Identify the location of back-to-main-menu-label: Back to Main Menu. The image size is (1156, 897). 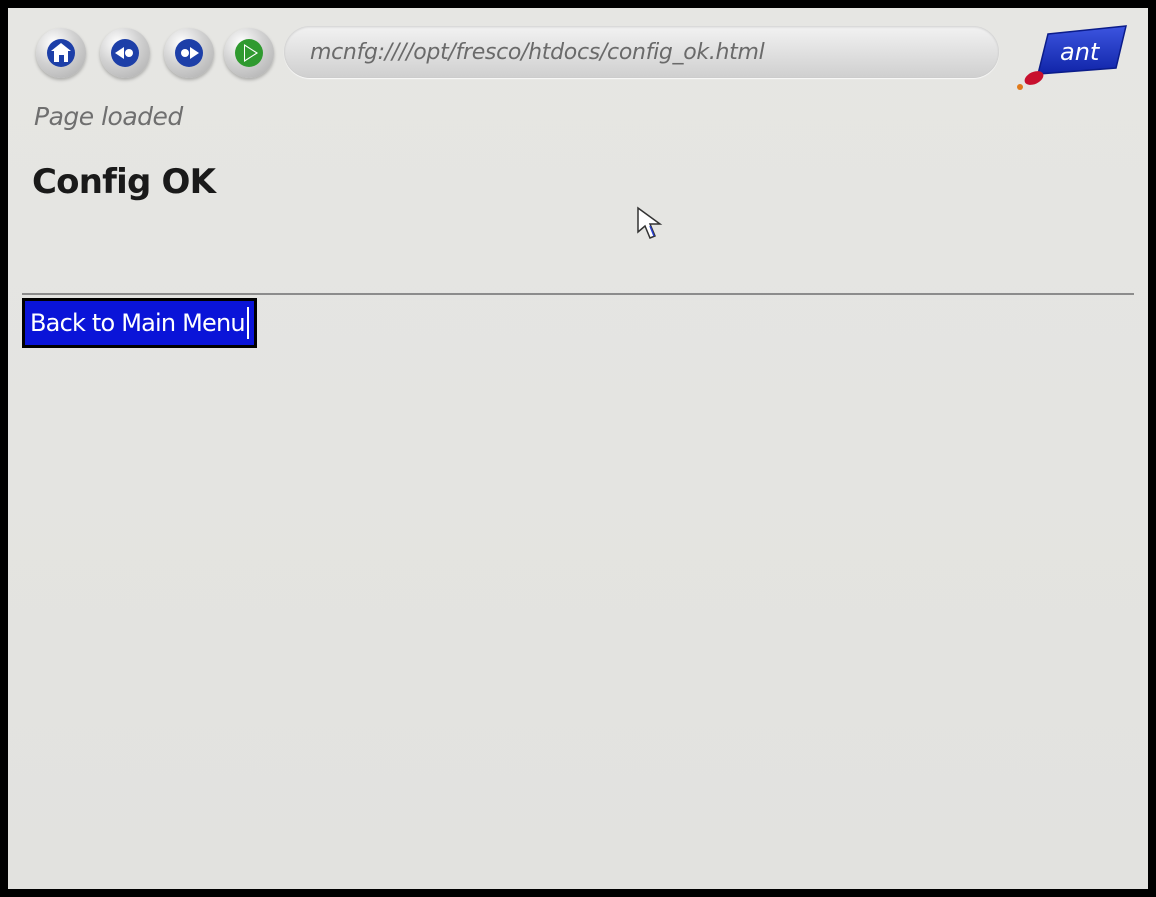
(138, 323).